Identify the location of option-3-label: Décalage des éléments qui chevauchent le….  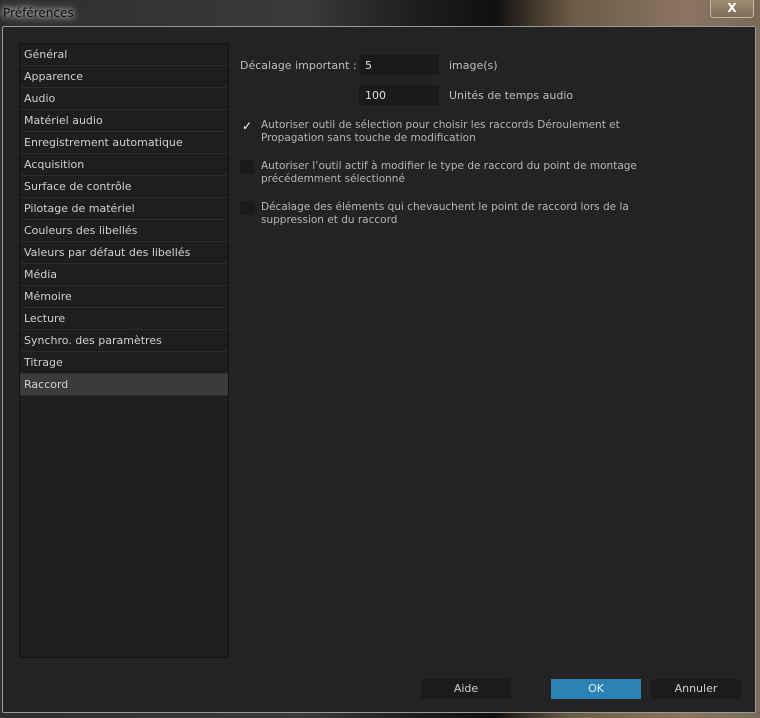
(445, 213).